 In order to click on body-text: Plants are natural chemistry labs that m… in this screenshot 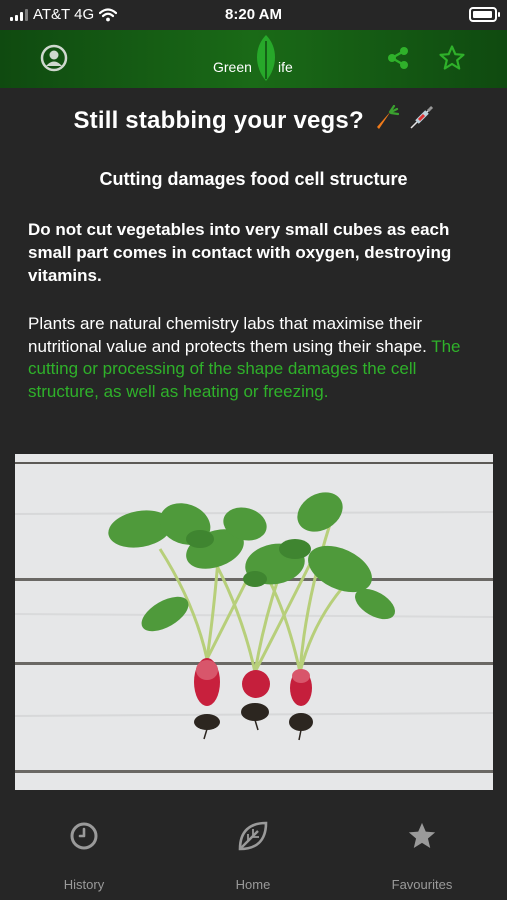, I will do `click(227, 335)`.